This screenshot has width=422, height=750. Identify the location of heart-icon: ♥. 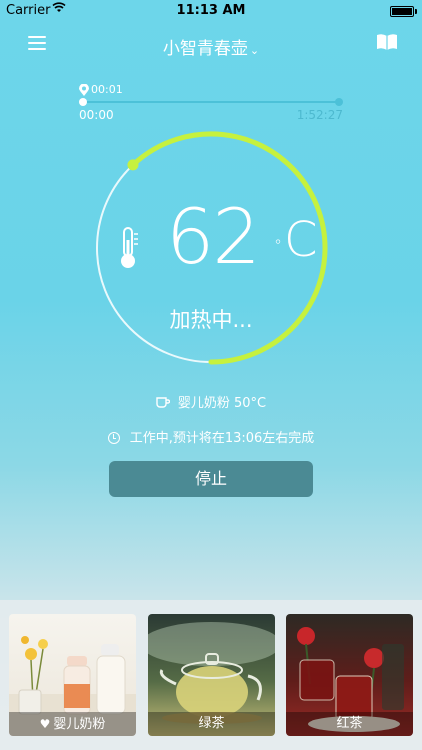
(45, 724).